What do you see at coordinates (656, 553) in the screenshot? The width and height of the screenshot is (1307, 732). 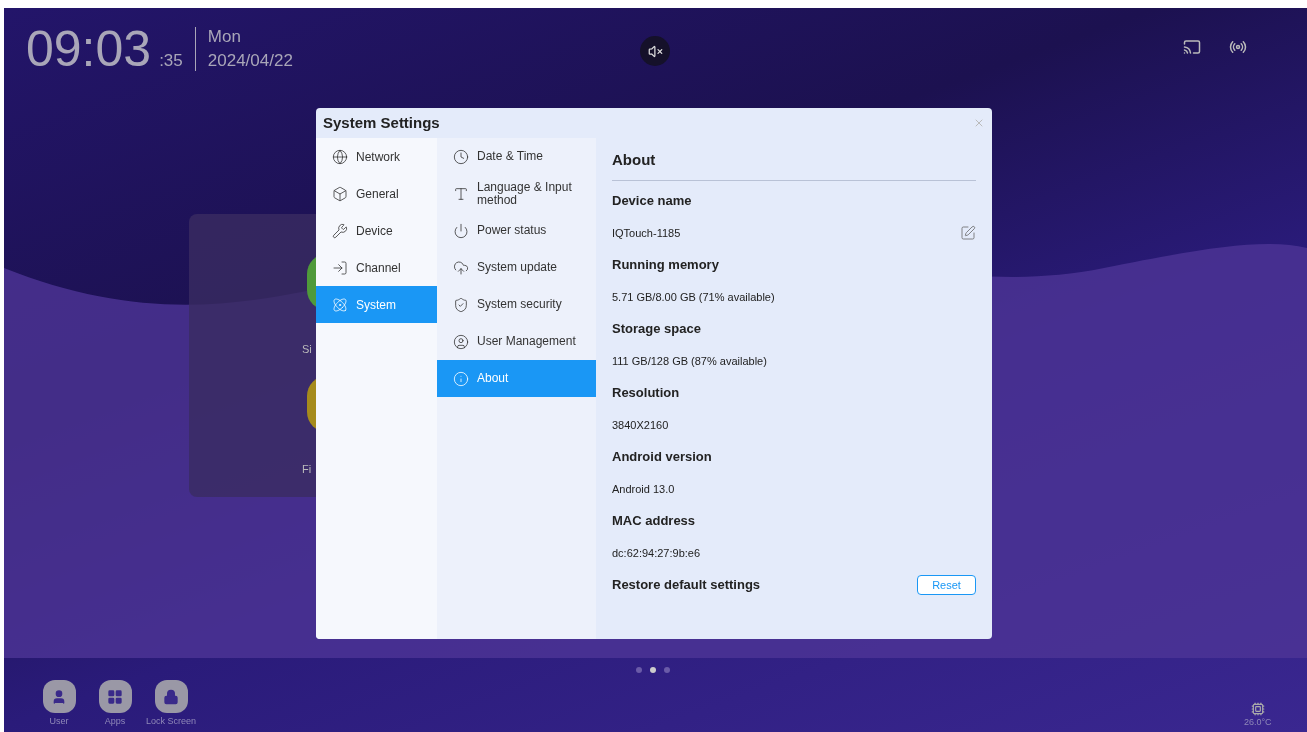 I see `field-value: dc:62:94:27:9b:e6` at bounding box center [656, 553].